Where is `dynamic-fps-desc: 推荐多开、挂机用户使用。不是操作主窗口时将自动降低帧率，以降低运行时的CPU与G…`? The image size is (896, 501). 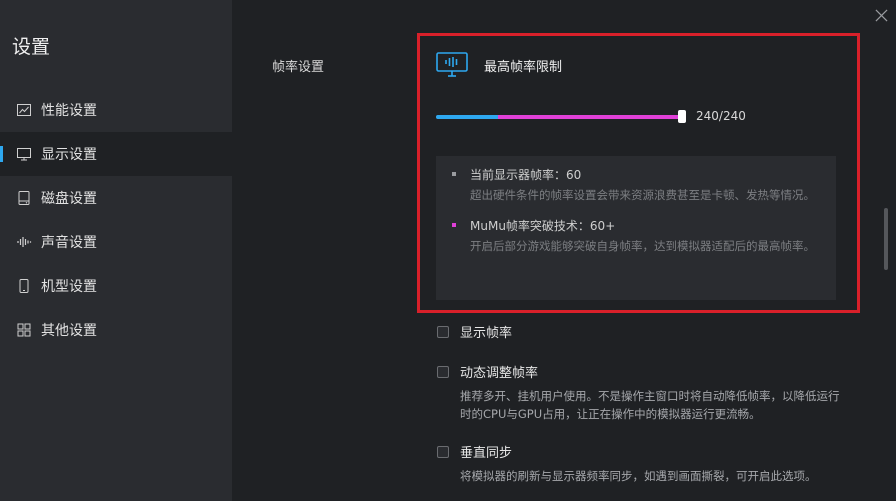
dynamic-fps-desc: 推荐多开、挂机用户使用。不是操作主窗口时将自动降低帧率，以降低运行时的CPU与G… is located at coordinates (650, 405).